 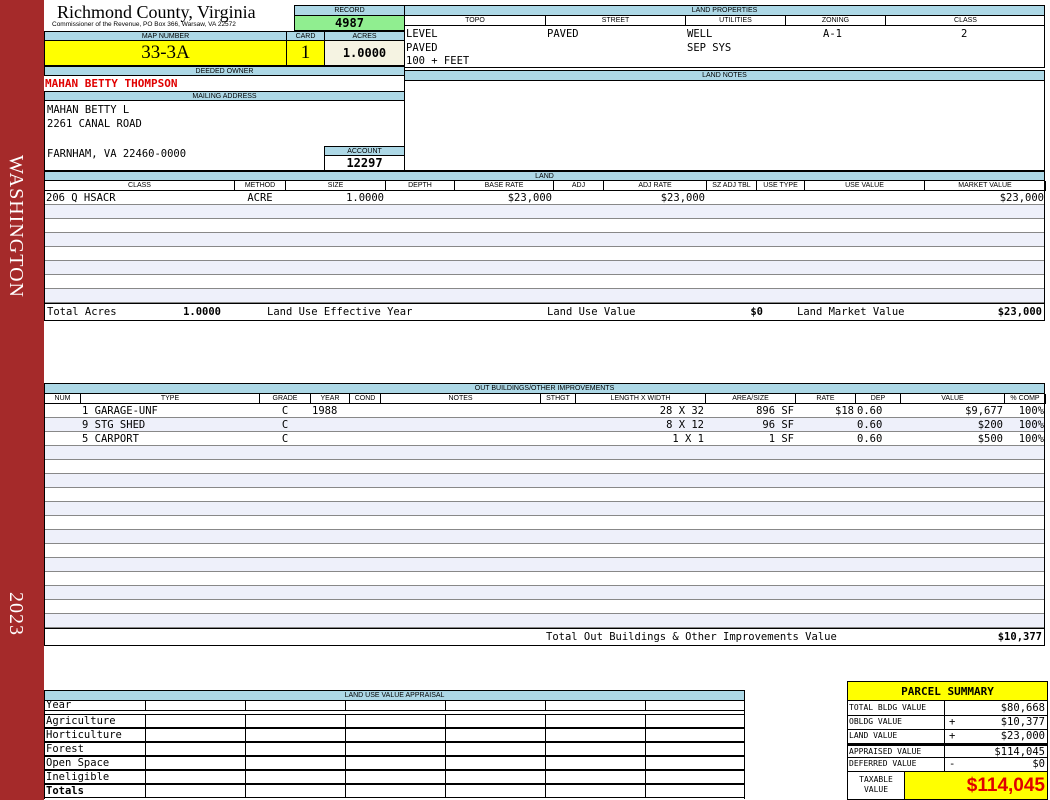 What do you see at coordinates (1031, 439) in the screenshot?
I see `table-cell: 100%` at bounding box center [1031, 439].